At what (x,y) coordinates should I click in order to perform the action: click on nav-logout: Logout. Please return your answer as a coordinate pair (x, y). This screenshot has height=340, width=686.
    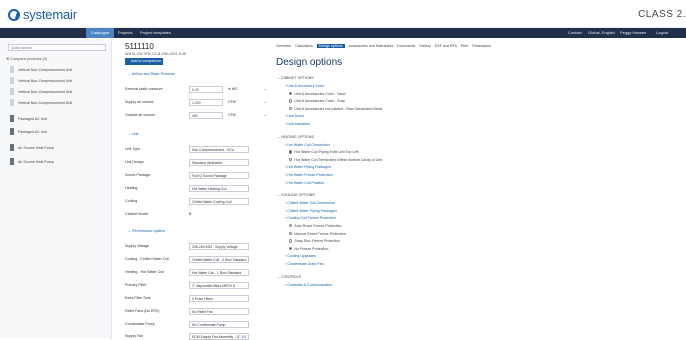
    Looking at the image, I should click on (662, 33).